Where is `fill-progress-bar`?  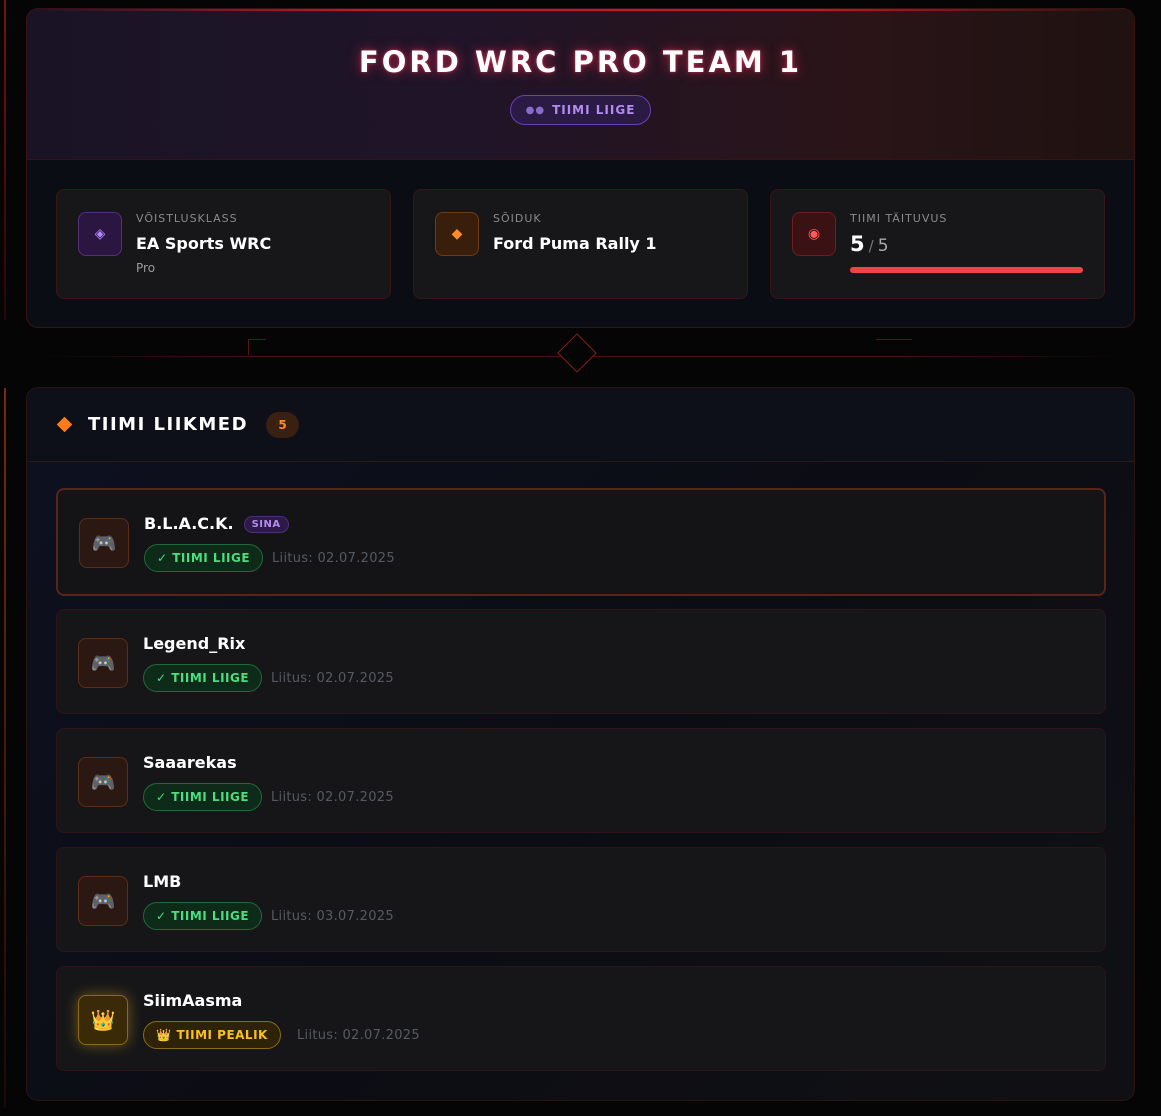 fill-progress-bar is located at coordinates (966, 270).